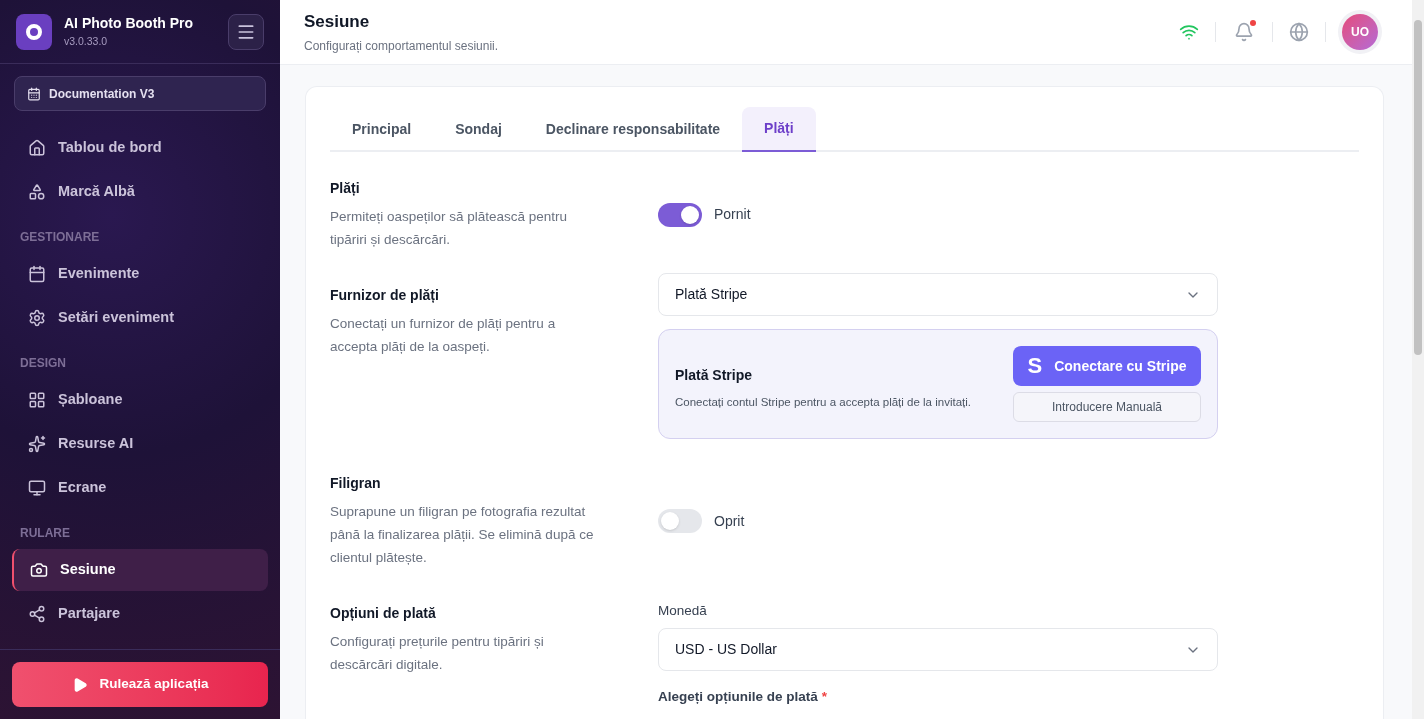 Image resolution: width=1424 pixels, height=719 pixels. I want to click on setting-title: Plăți, so click(345, 188).